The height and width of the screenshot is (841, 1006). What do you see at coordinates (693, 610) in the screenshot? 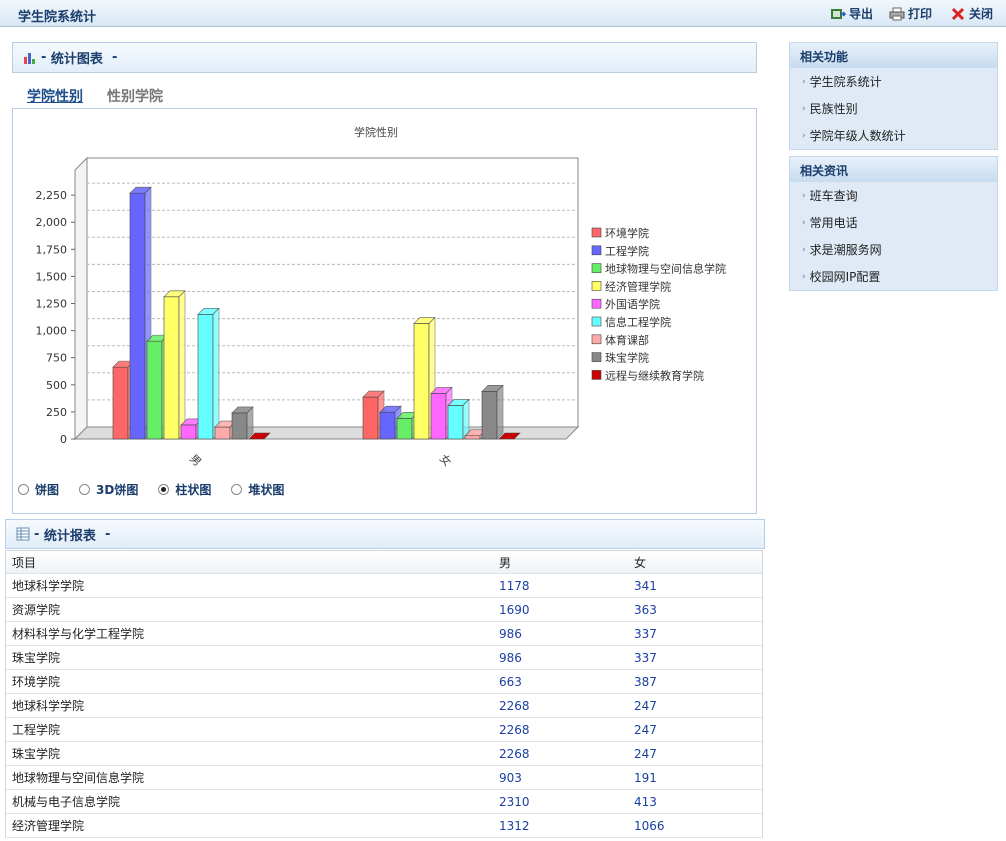
I see `cell-female: 363` at bounding box center [693, 610].